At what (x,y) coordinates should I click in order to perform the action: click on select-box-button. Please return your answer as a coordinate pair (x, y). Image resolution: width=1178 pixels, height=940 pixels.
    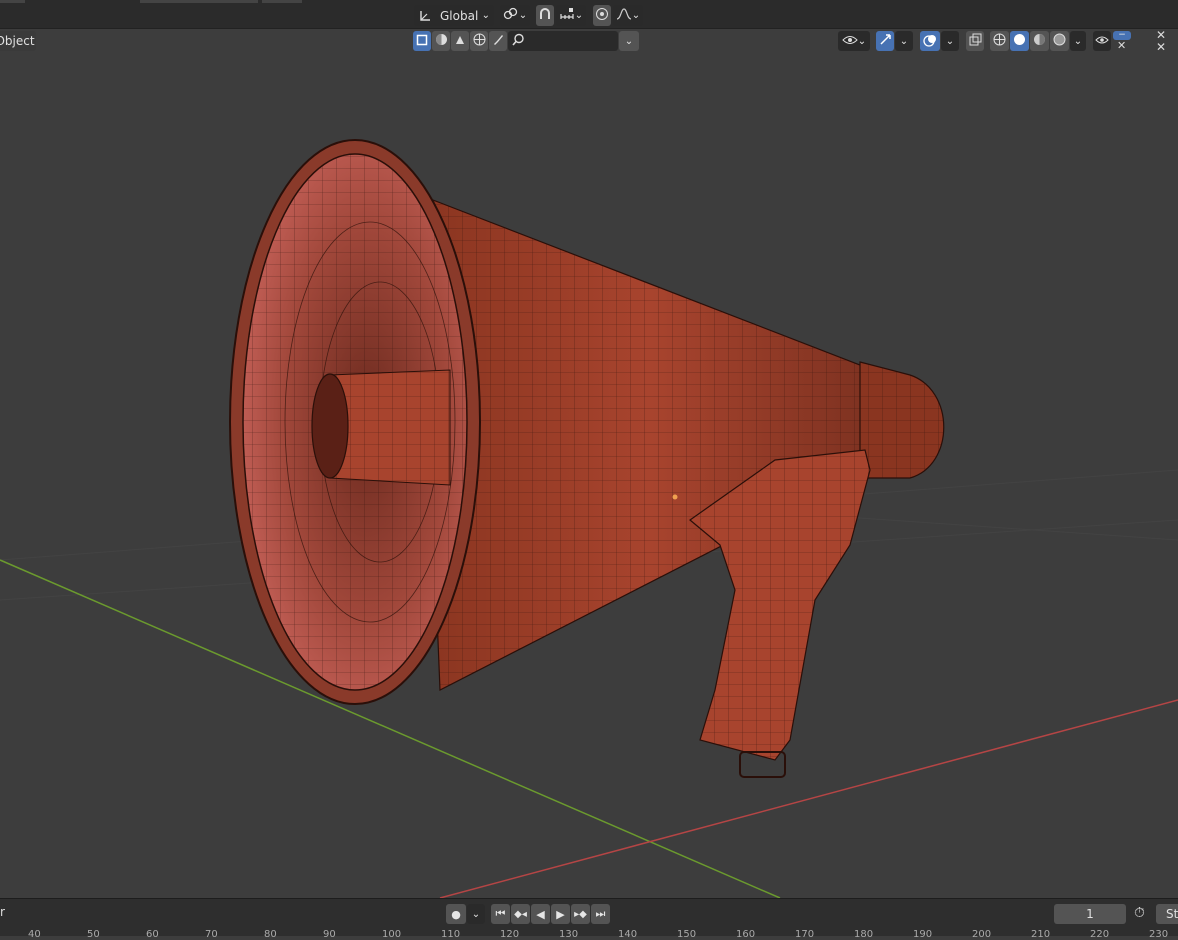
    Looking at the image, I should click on (422, 41).